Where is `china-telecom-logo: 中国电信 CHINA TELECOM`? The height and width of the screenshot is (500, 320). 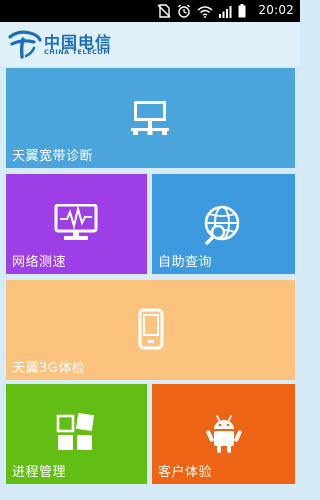
china-telecom-logo: 中国电信 CHINA TELECOM is located at coordinates (63, 44).